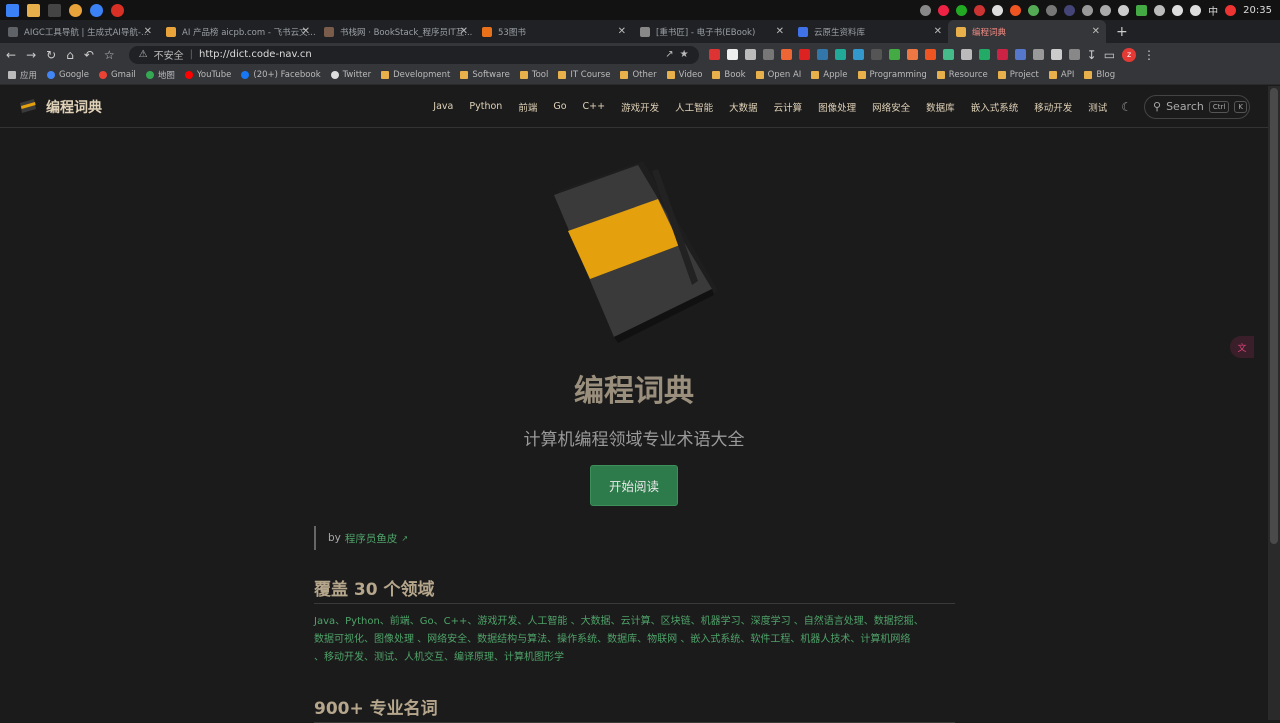 This screenshot has width=1280, height=723. Describe the element at coordinates (169, 54) in the screenshot. I see `security-label: 不安全` at that location.